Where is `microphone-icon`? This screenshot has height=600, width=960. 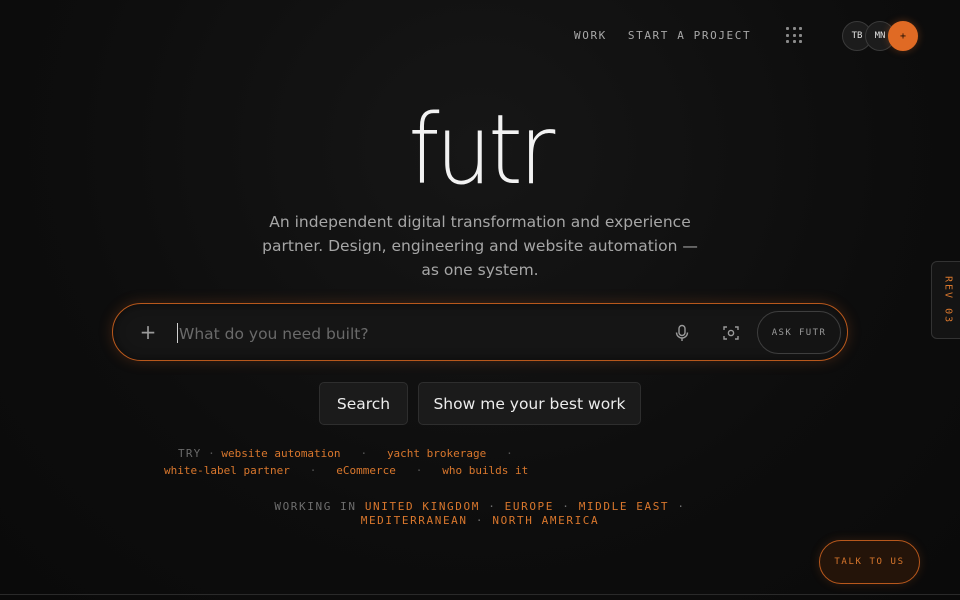
microphone-icon is located at coordinates (682, 333).